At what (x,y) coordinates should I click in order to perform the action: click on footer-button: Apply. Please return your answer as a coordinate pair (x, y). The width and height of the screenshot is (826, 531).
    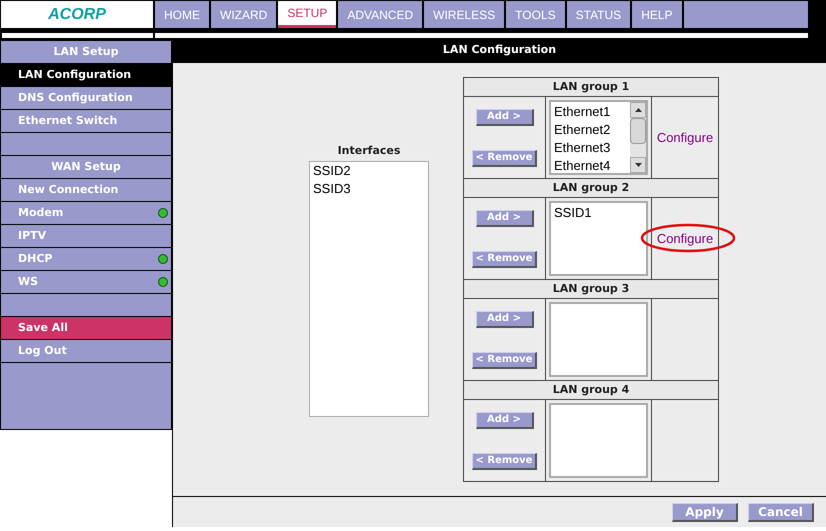
    Looking at the image, I should click on (705, 512).